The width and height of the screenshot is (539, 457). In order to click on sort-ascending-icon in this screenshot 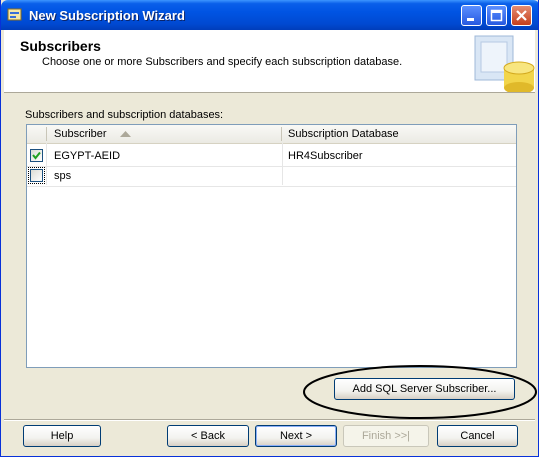, I will do `click(125, 134)`.